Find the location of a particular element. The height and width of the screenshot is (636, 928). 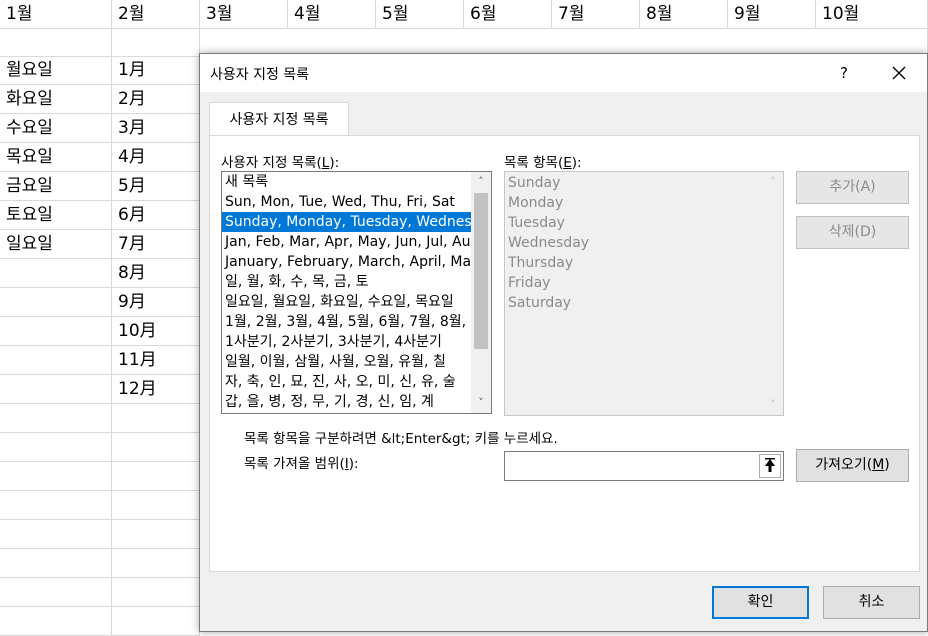

cell-a7: 금요일 is located at coordinates (56, 186).